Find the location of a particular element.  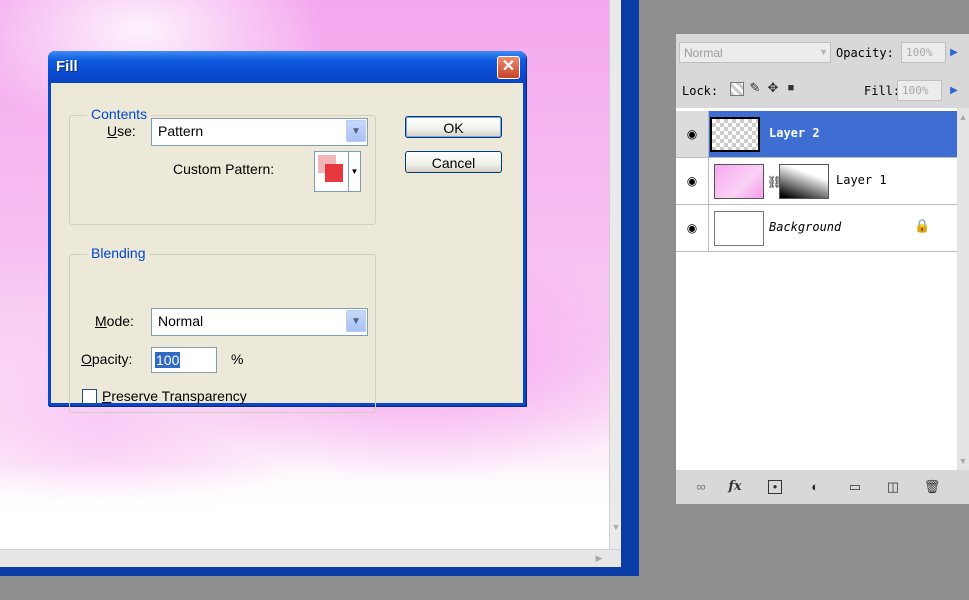

layer-name: Background is located at coordinates (805, 227).